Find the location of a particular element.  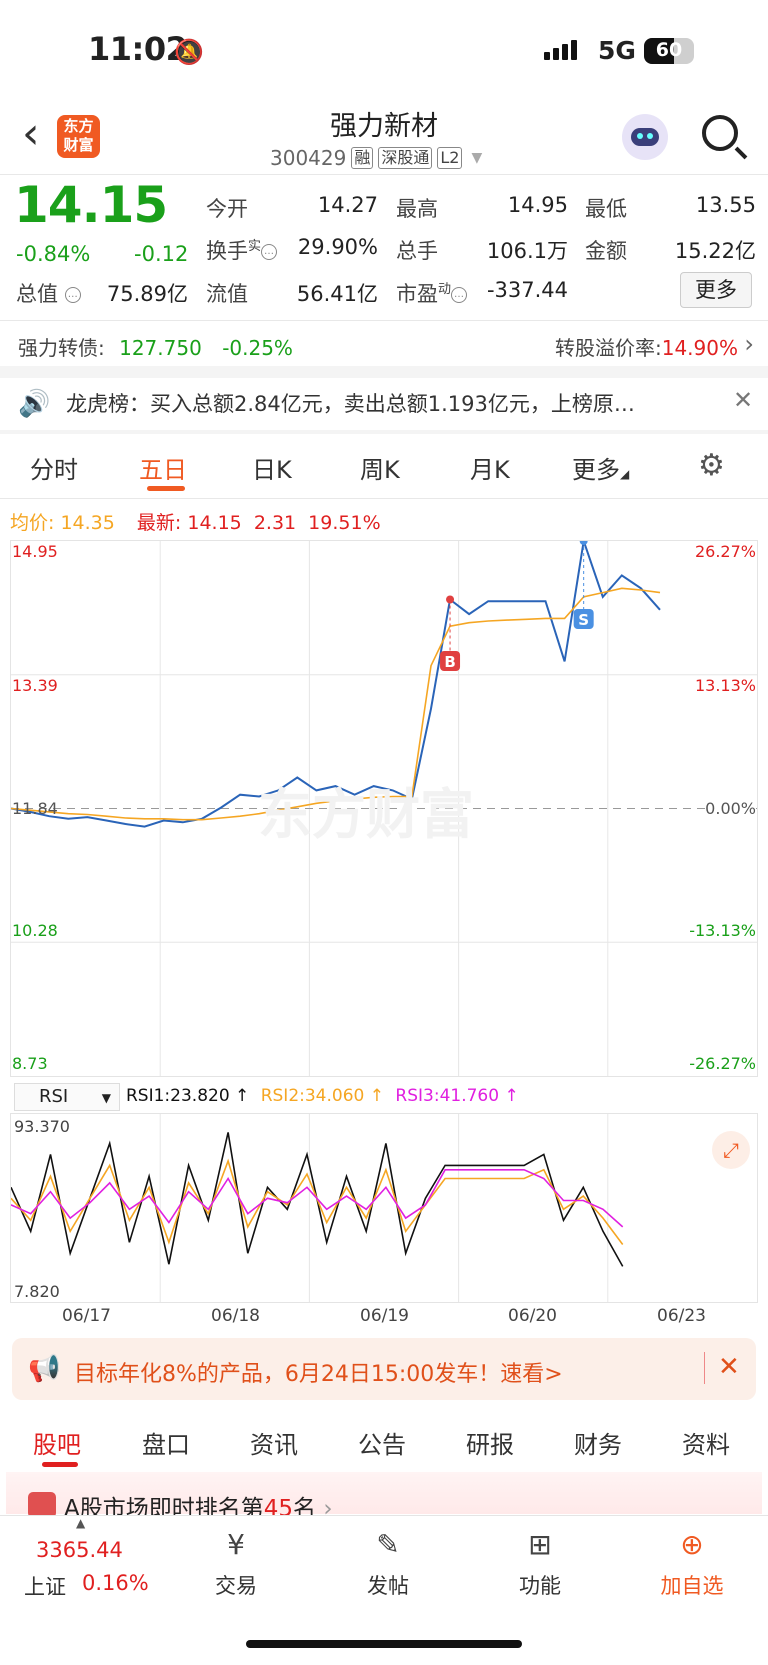

y-right-tick: 13.13% is located at coordinates (725, 685).